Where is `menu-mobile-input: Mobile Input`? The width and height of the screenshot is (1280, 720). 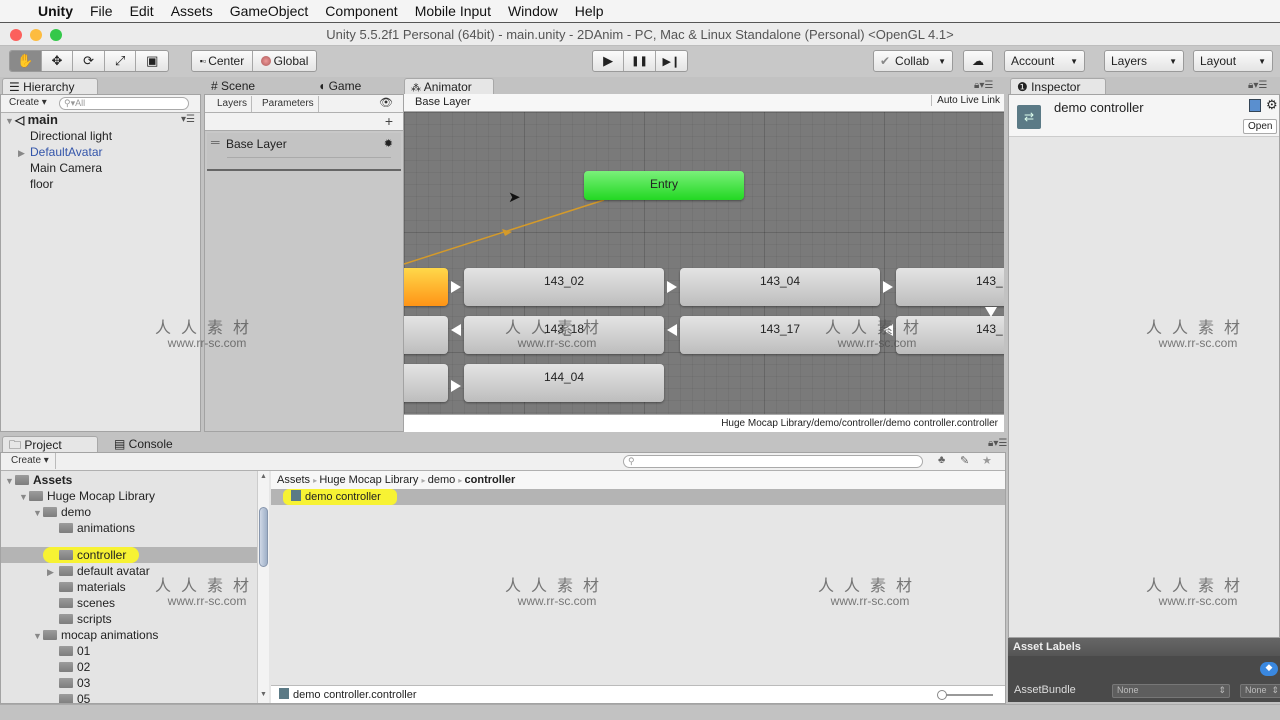
menu-mobile-input: Mobile Input is located at coordinates (453, 11).